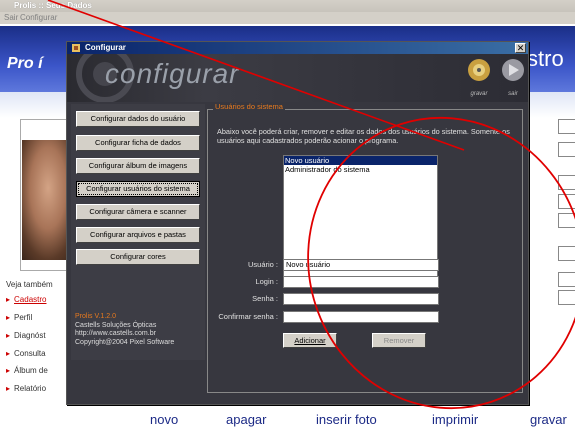  Describe the element at coordinates (11, 17) in the screenshot. I see `menu-item-sair: Sair` at that location.